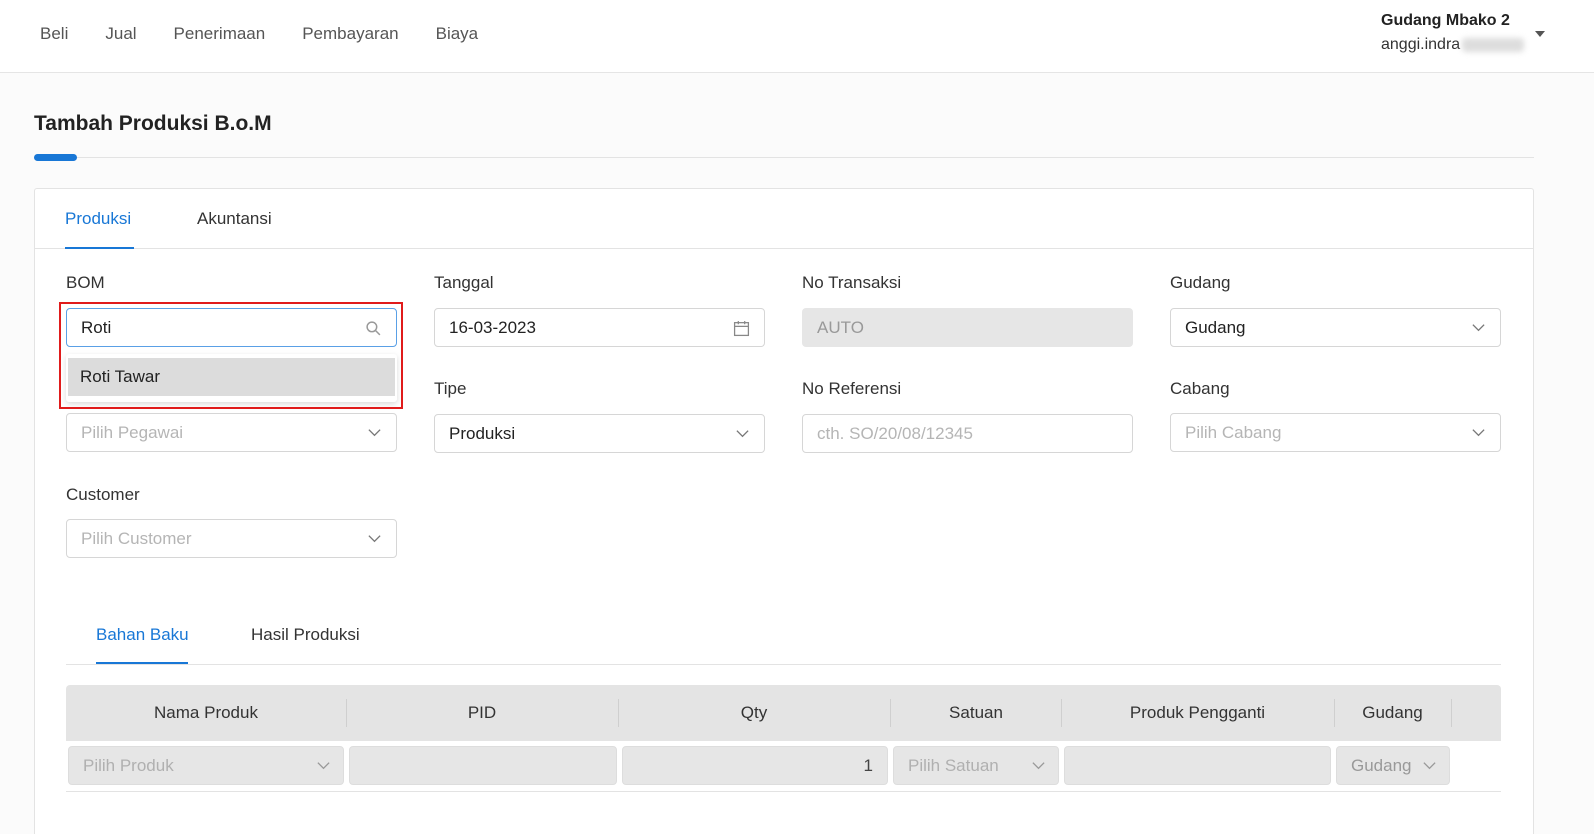 This screenshot has width=1594, height=834. I want to click on no-referensi-input: cth. SO/20/08/12345, so click(967, 433).